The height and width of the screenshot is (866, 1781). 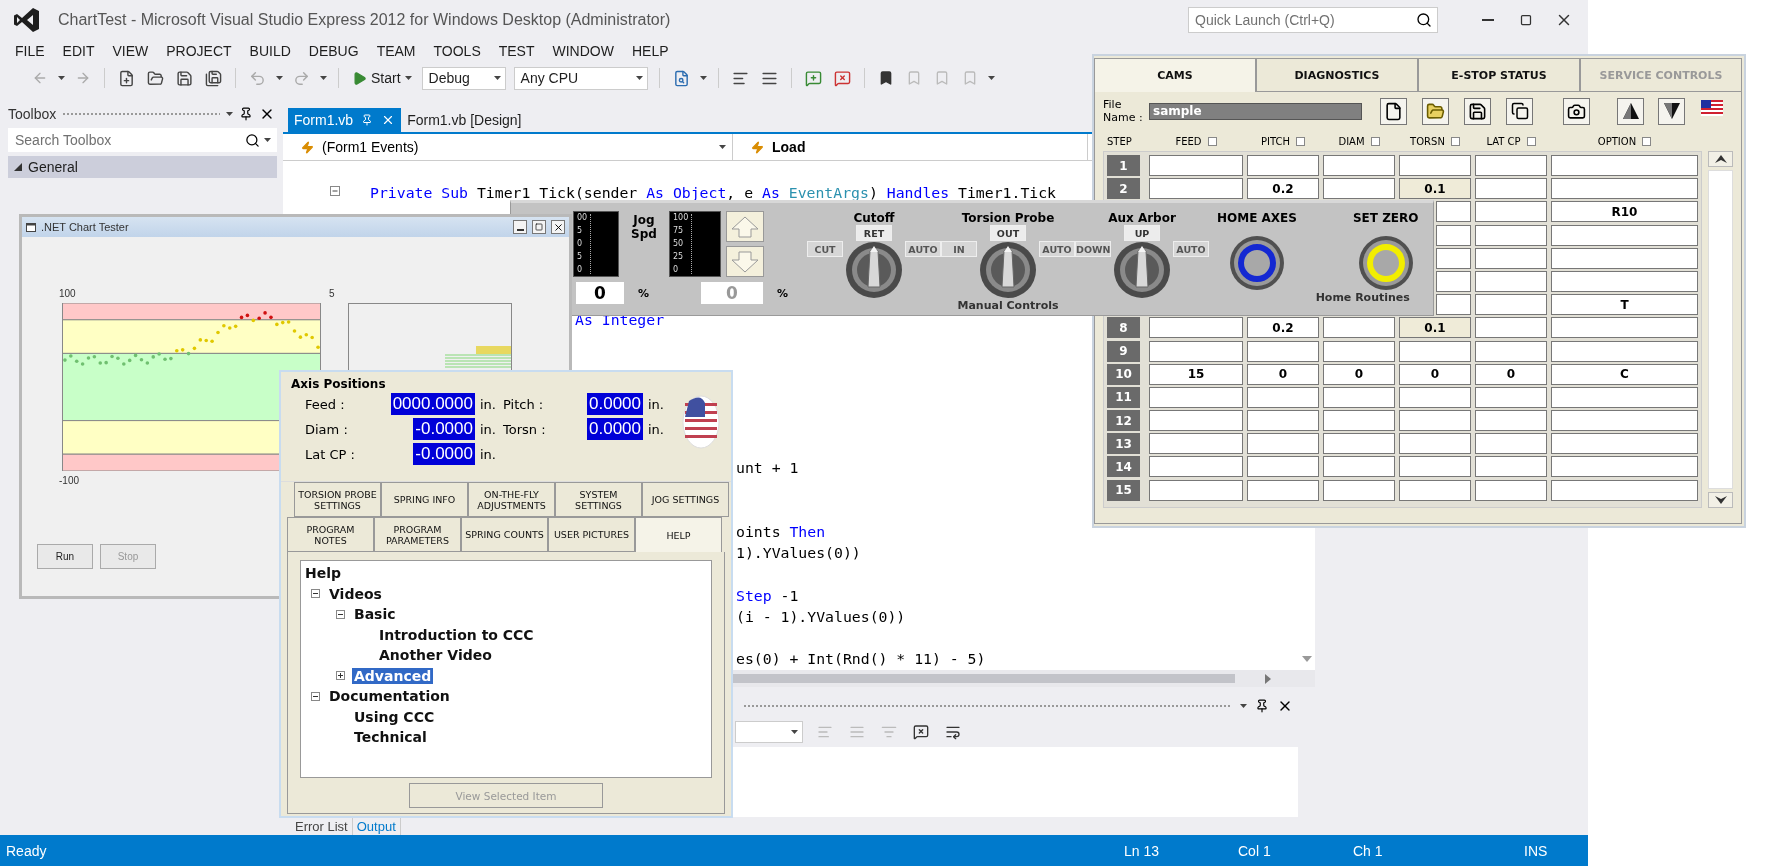 I want to click on jog-down-button, so click(x=745, y=261).